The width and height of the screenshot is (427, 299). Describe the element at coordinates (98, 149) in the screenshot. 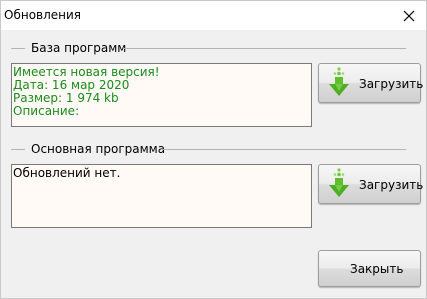

I see `program-group-label: Основная программа` at that location.